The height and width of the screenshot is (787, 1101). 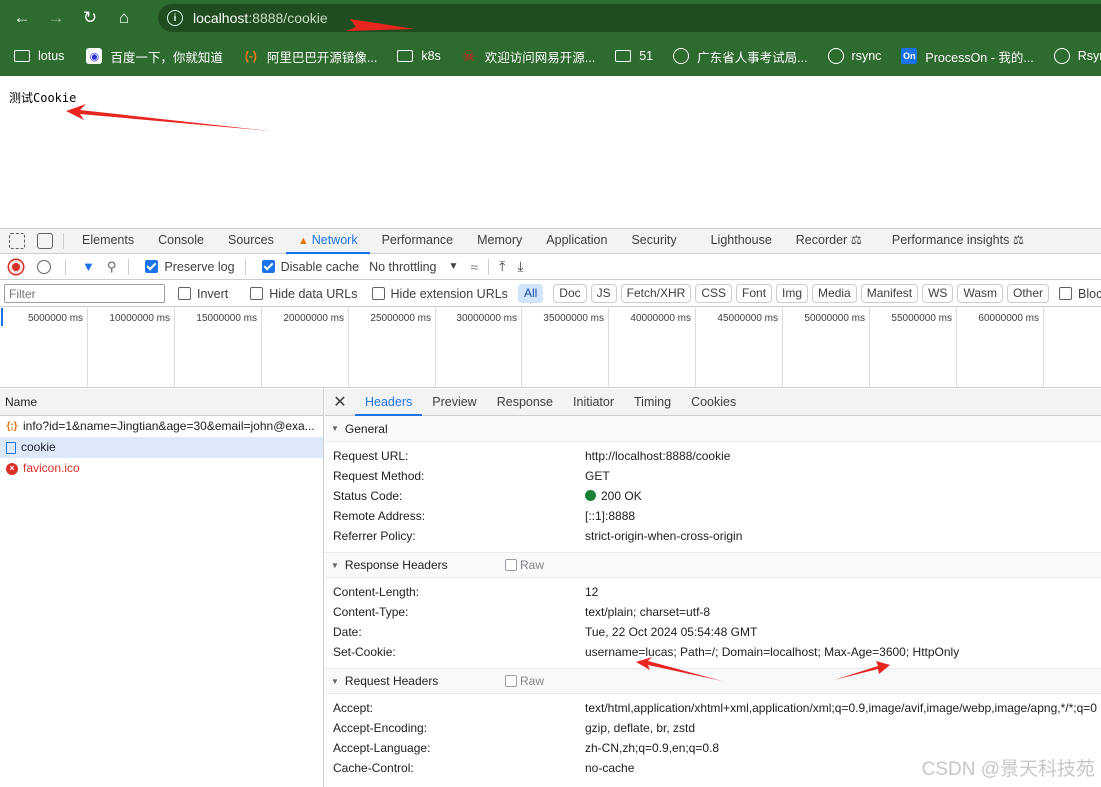 I want to click on tab-preview: Preview, so click(x=454, y=402).